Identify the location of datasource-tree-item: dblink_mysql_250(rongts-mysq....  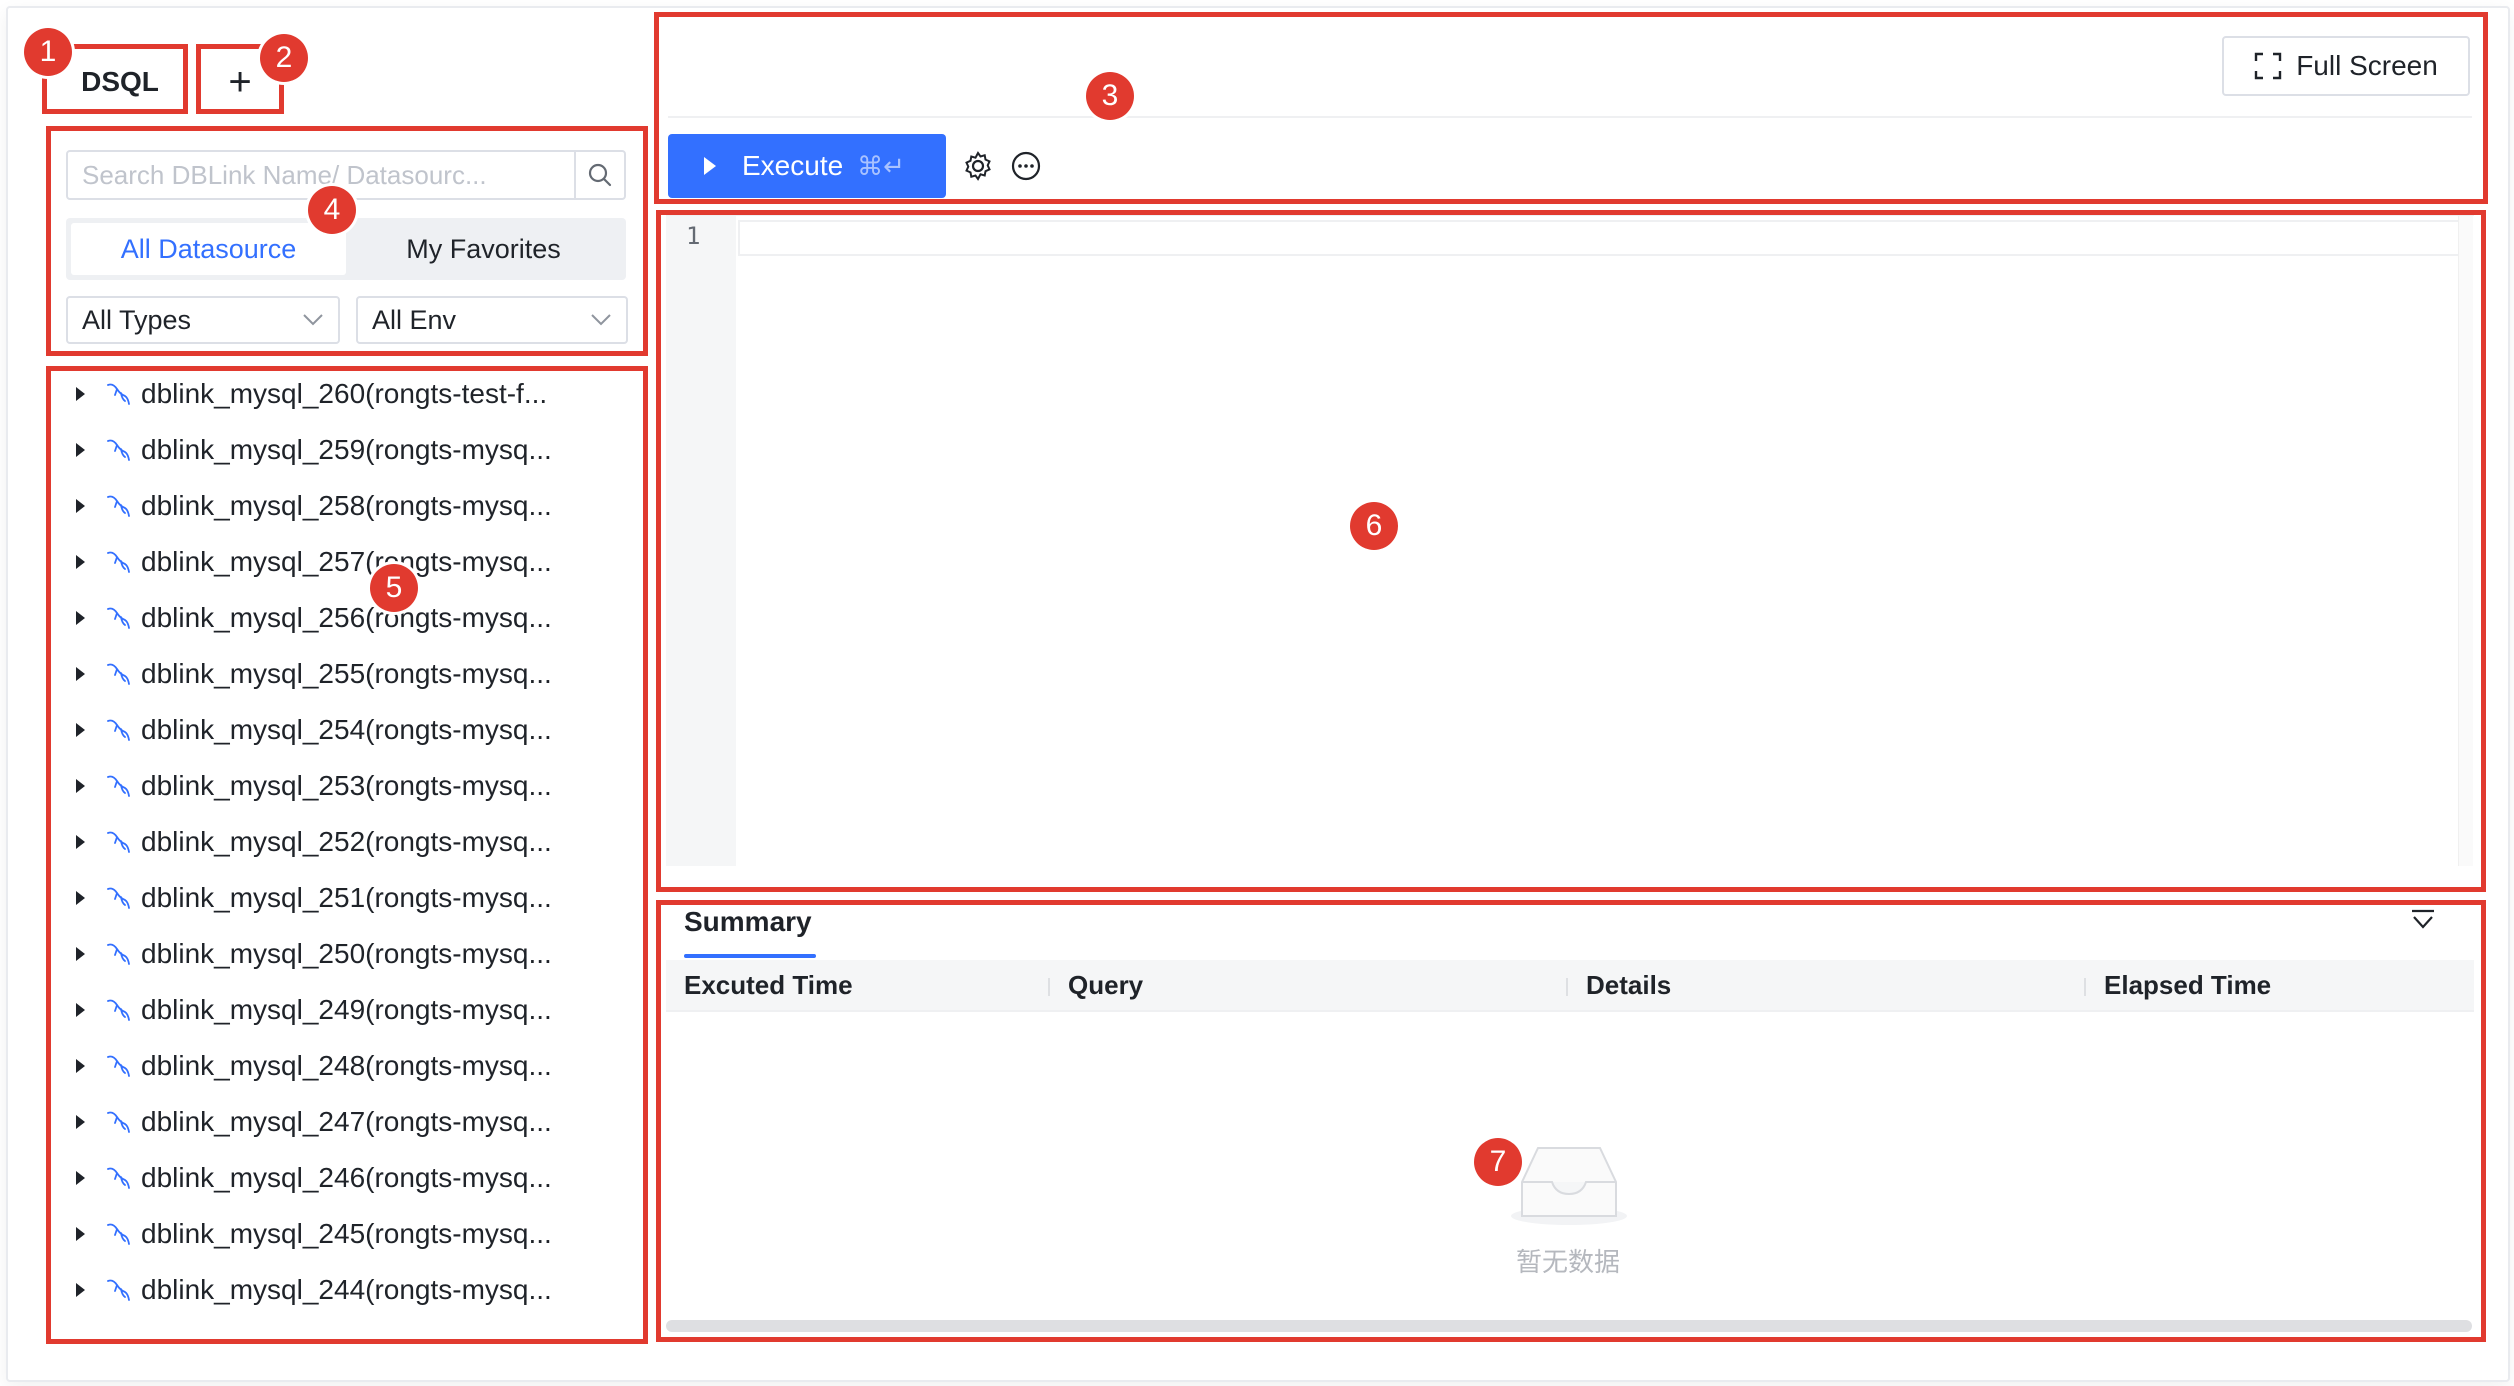
(312, 954).